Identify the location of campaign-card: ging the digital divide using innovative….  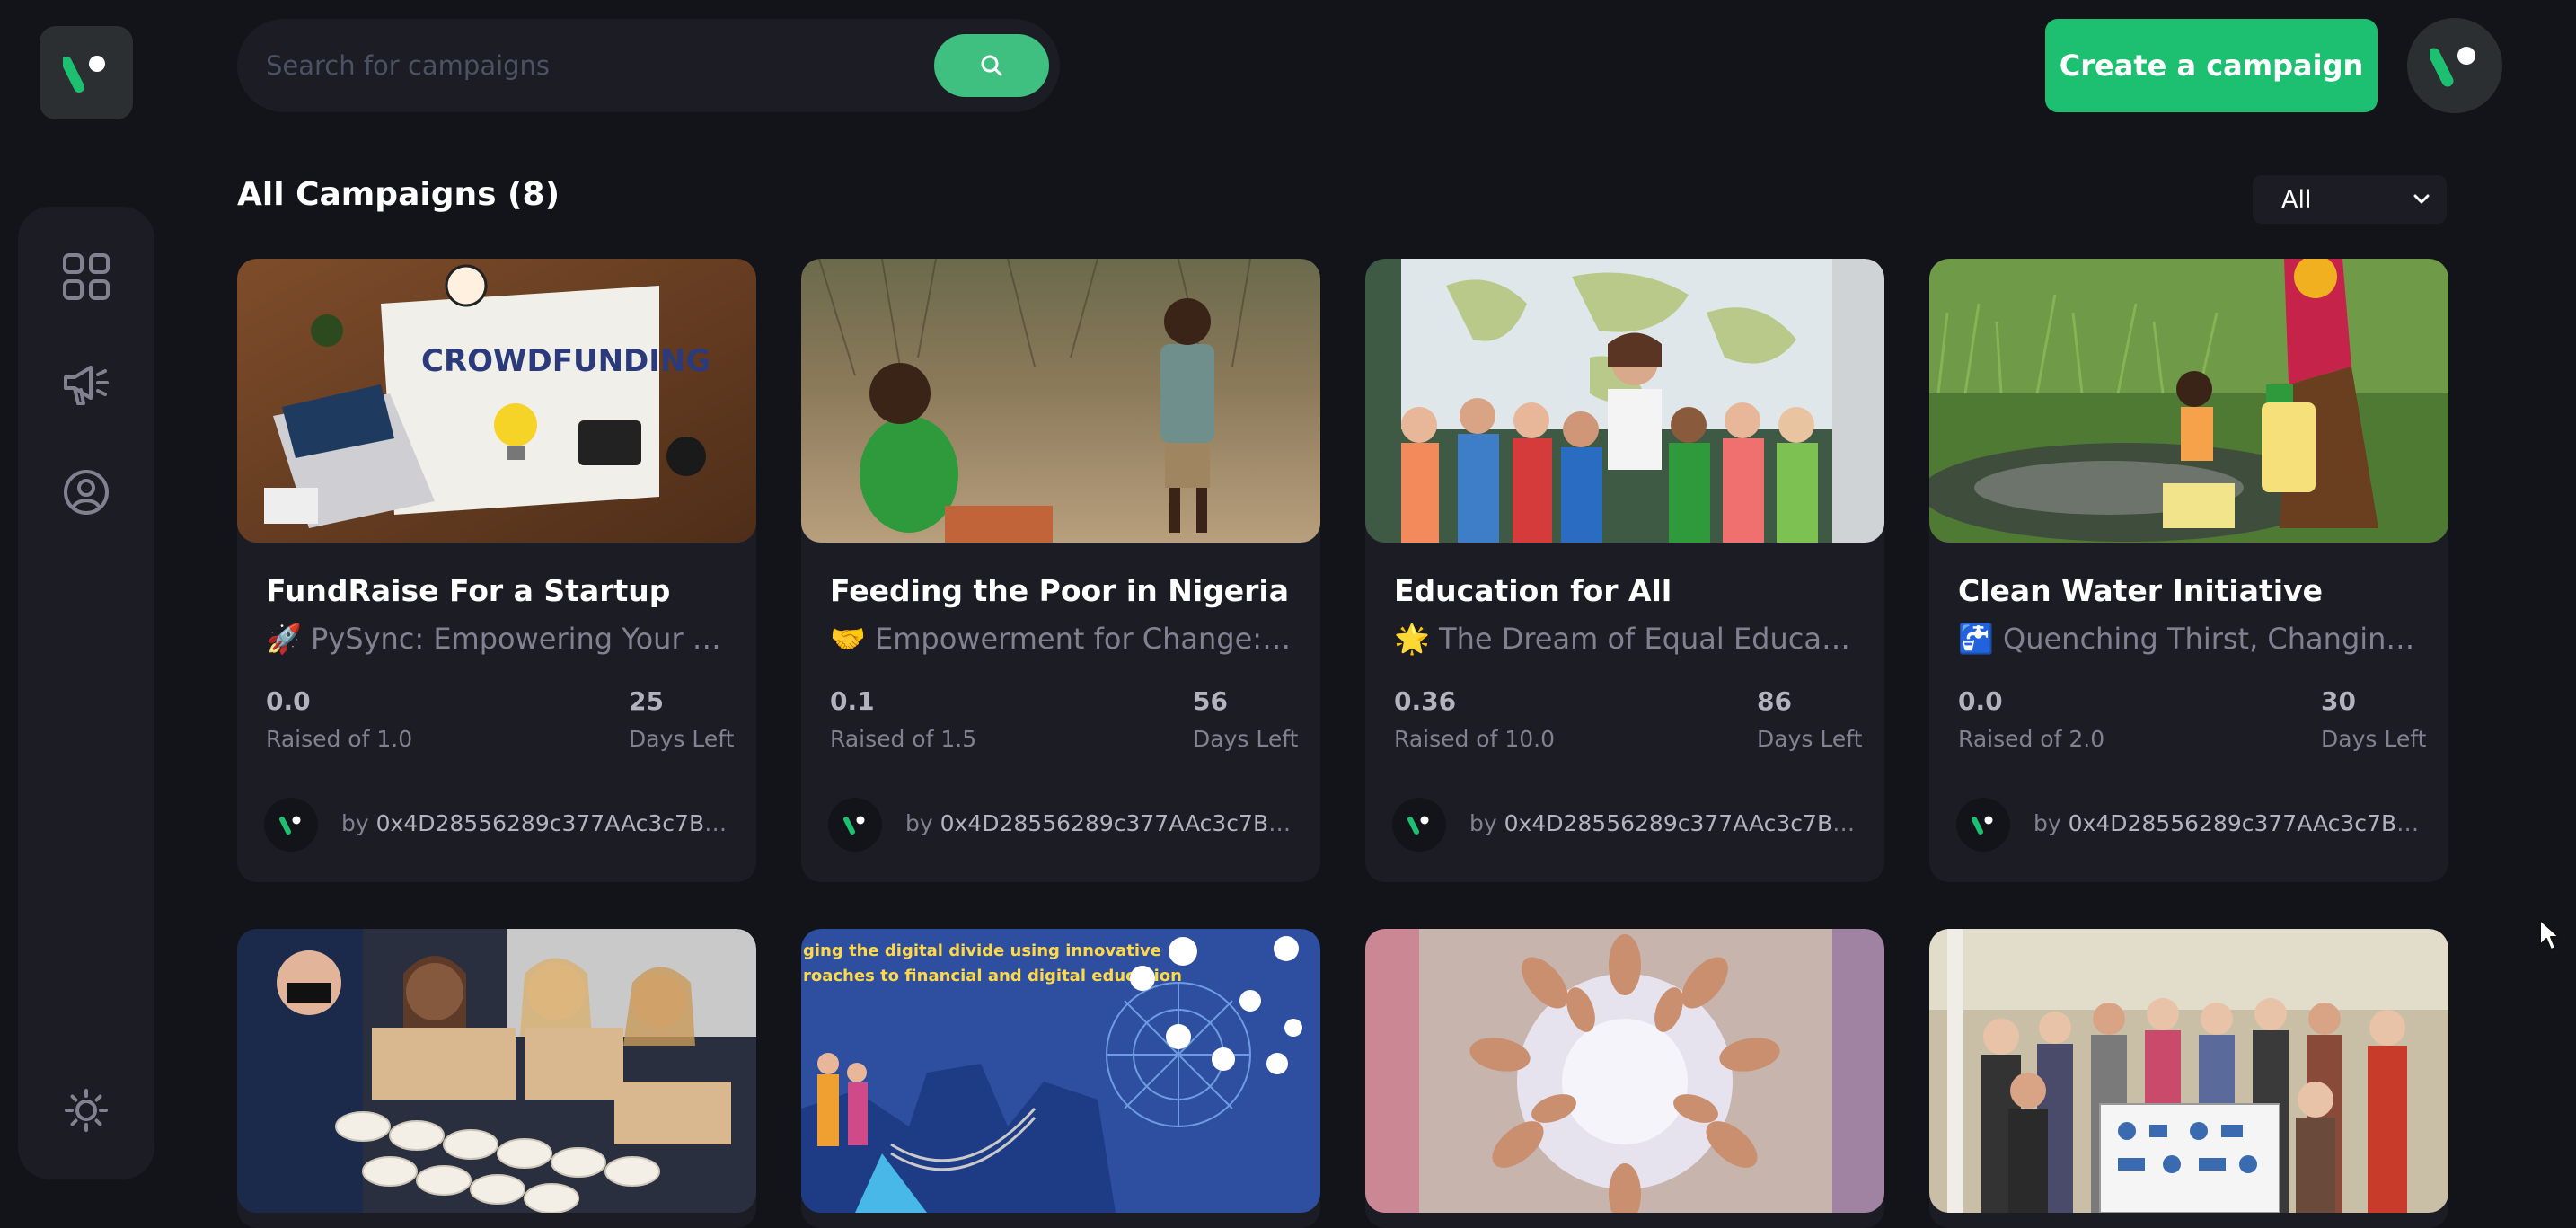
(1060, 1078).